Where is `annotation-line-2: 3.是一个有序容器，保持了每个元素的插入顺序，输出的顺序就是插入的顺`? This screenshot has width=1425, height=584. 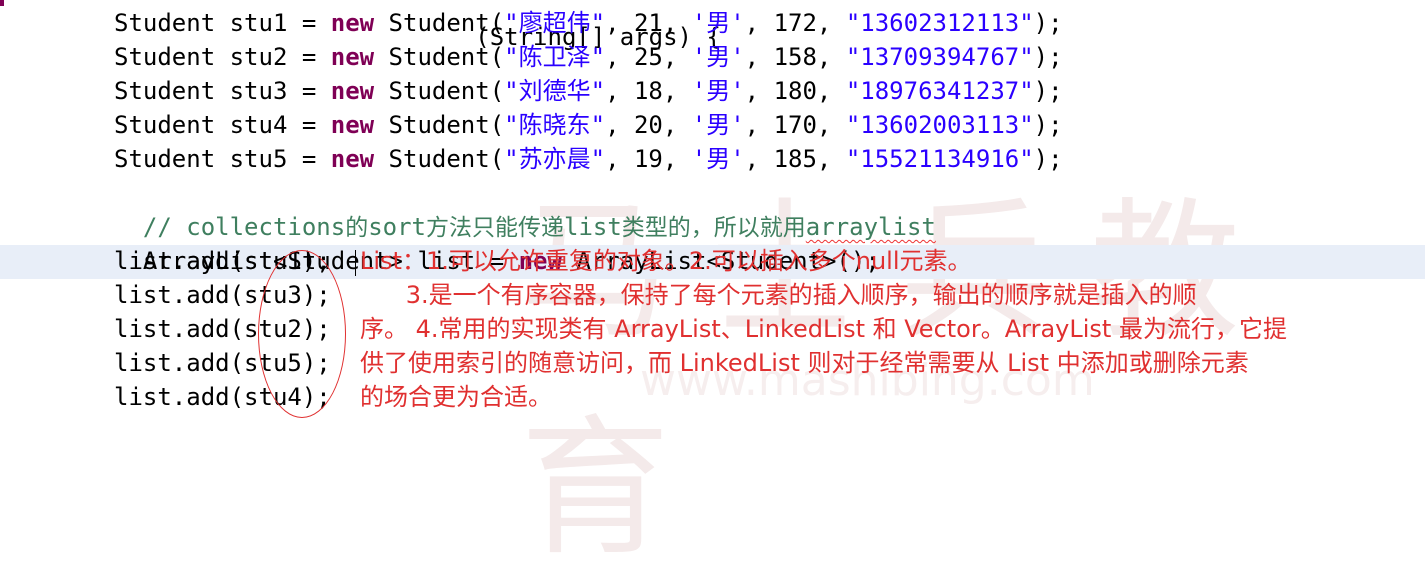 annotation-line-2: 3.是一个有序容器，保持了每个元素的插入顺序，输出的顺序就是插入的顺 is located at coordinates (778, 295).